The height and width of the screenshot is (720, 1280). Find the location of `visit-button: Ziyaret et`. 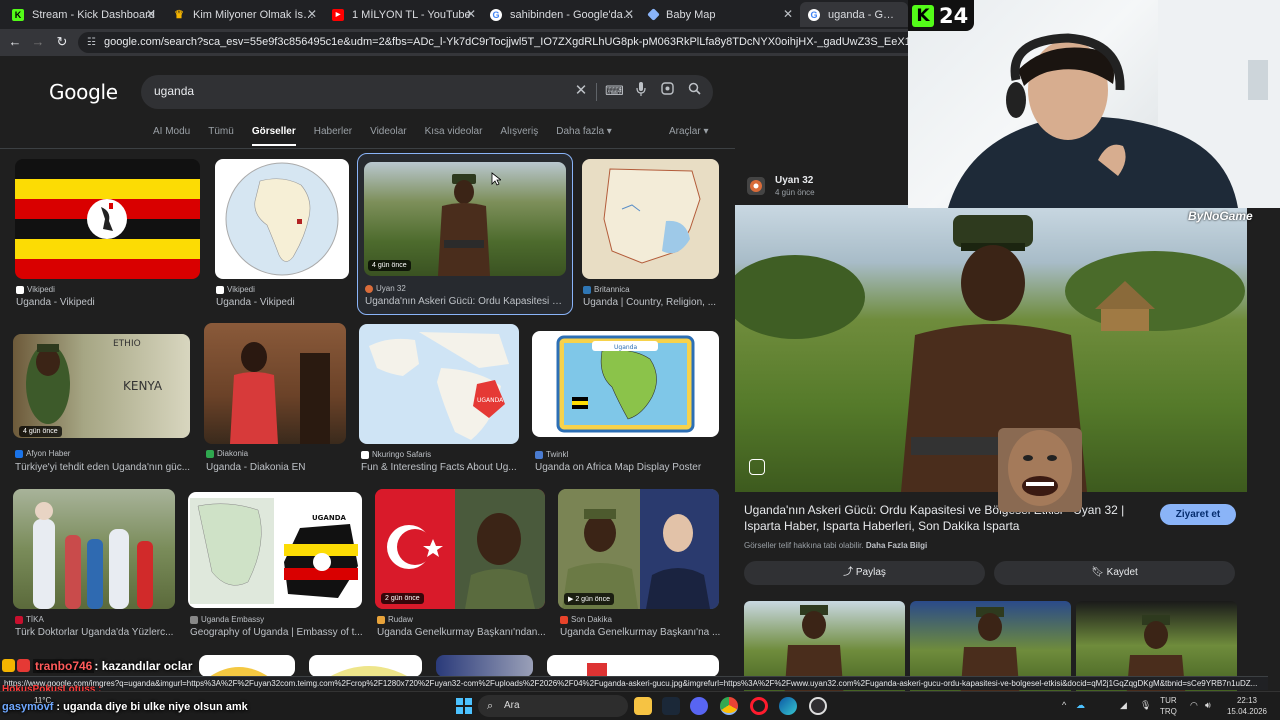

visit-button: Ziyaret et is located at coordinates (1198, 514).